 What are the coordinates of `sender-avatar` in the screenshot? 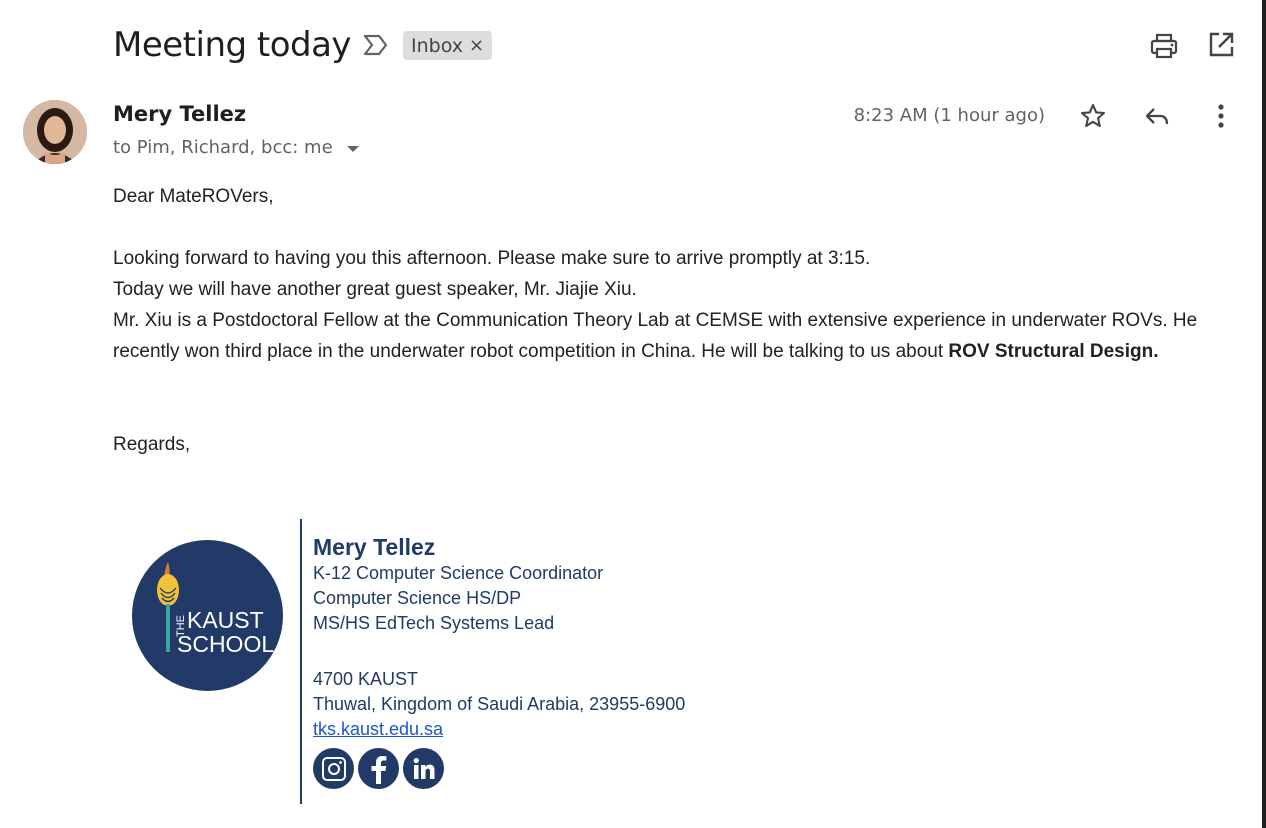 It's located at (55, 132).